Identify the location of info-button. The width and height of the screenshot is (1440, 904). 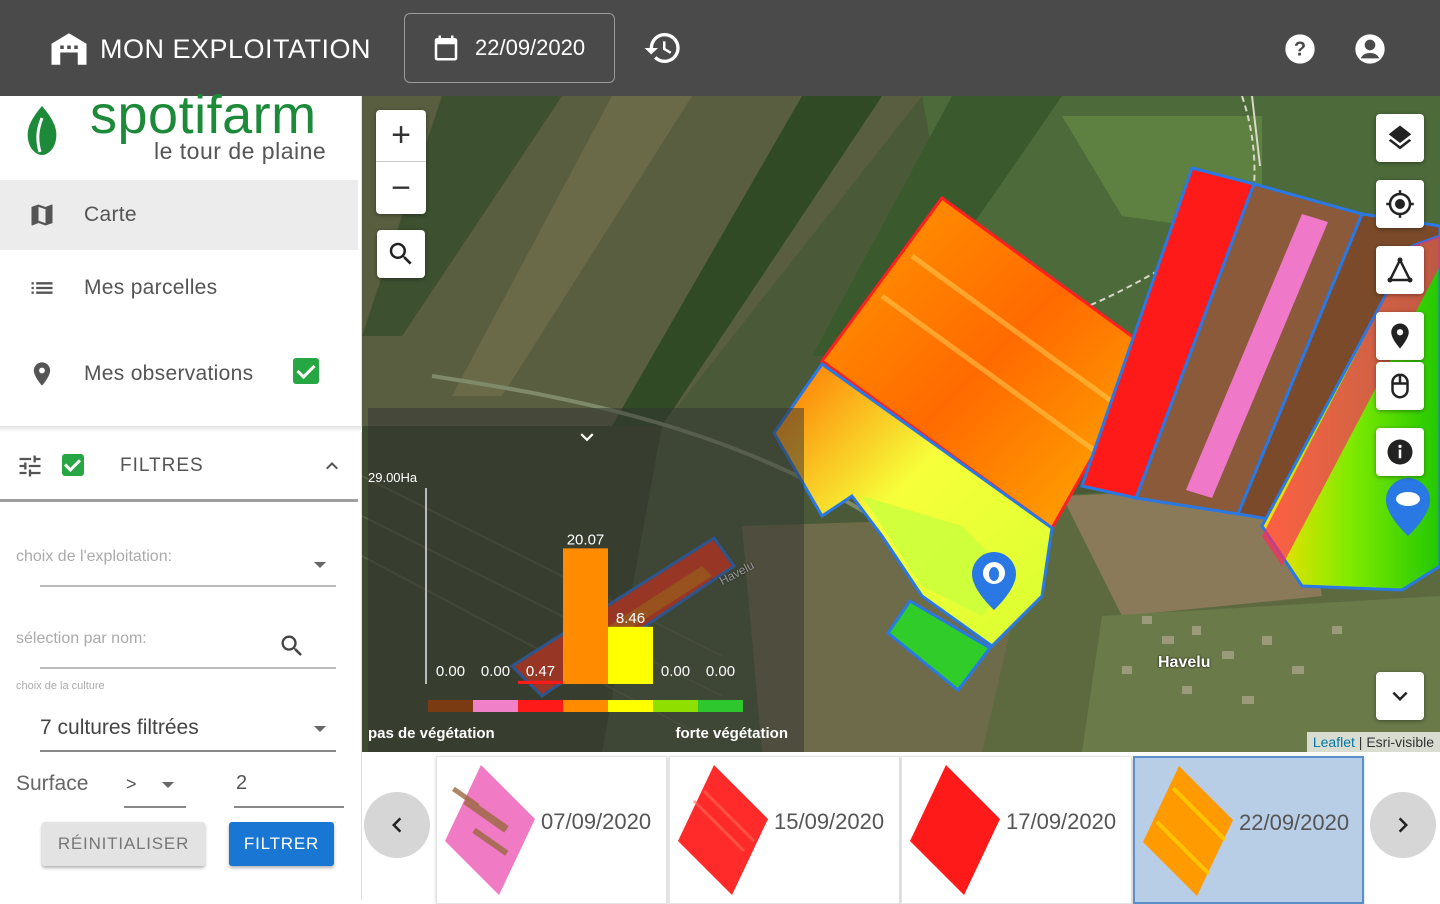
(1400, 452).